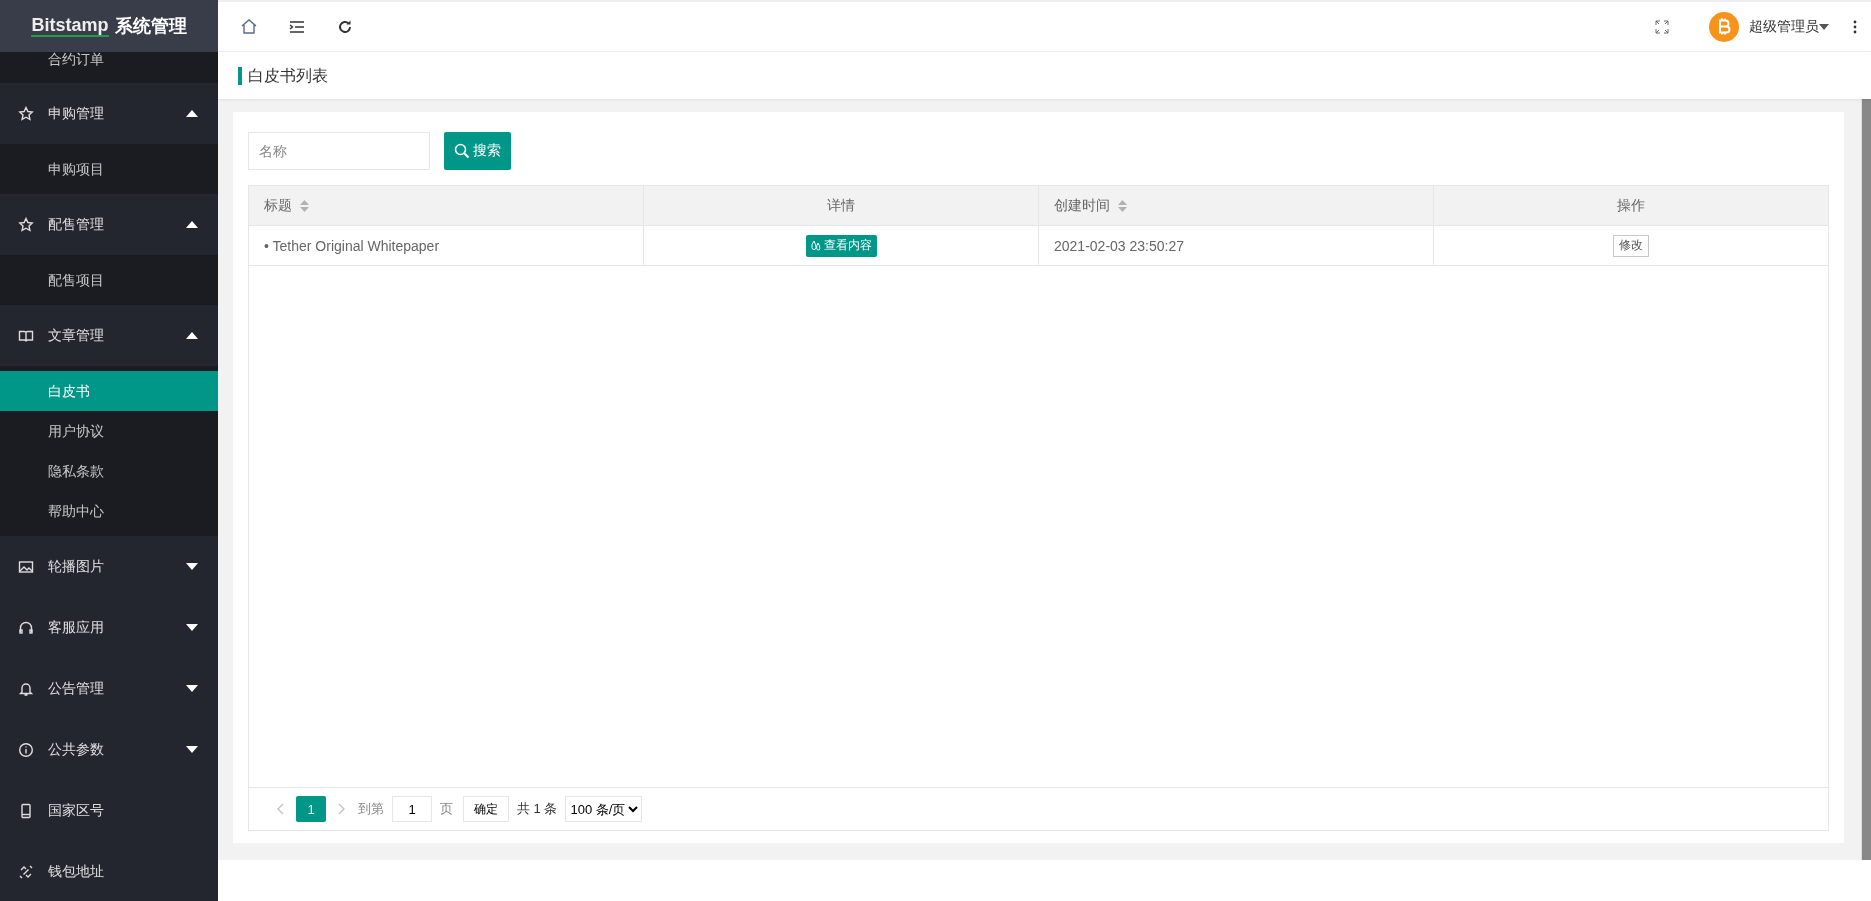  What do you see at coordinates (342, 809) in the screenshot?
I see `chevron-right-icon` at bounding box center [342, 809].